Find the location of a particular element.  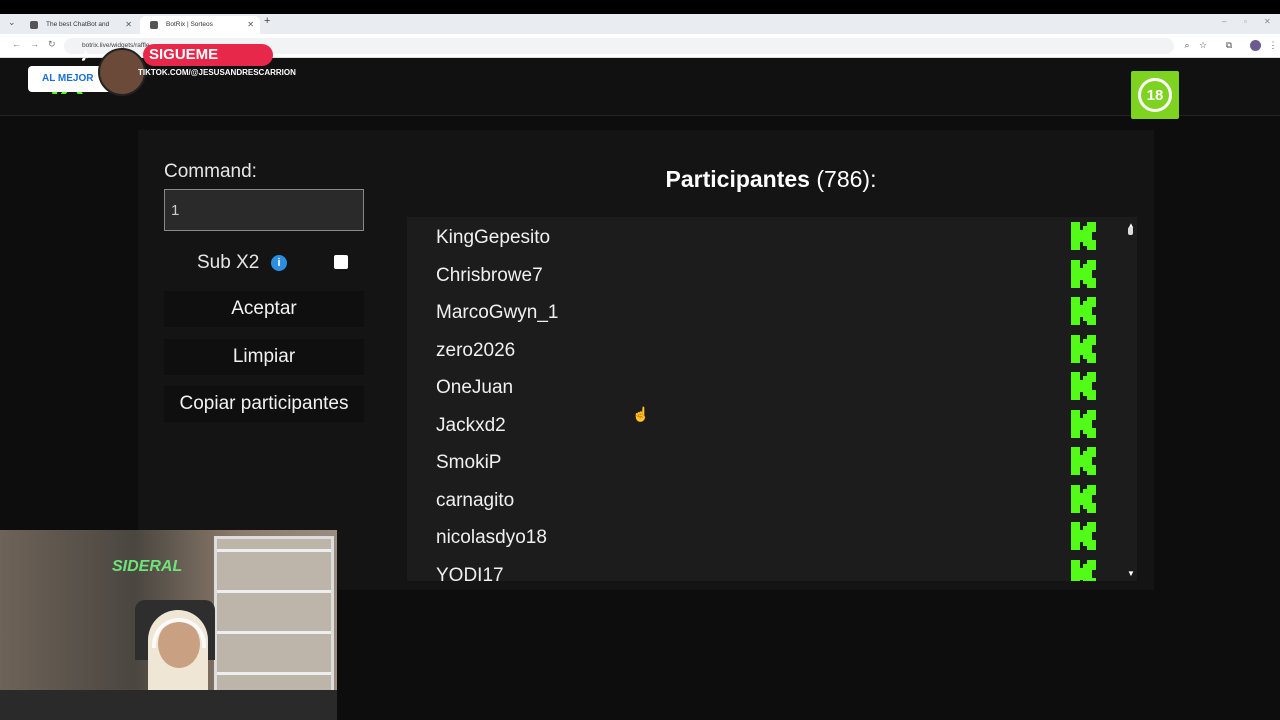

tab-chatbot: The best ChatBot and Widgets ✕ is located at coordinates (79, 31).